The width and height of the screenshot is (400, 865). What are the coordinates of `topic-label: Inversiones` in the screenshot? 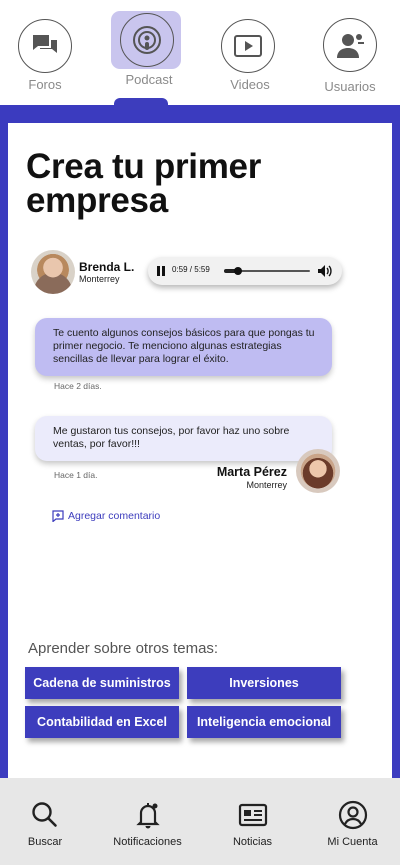 It's located at (264, 683).